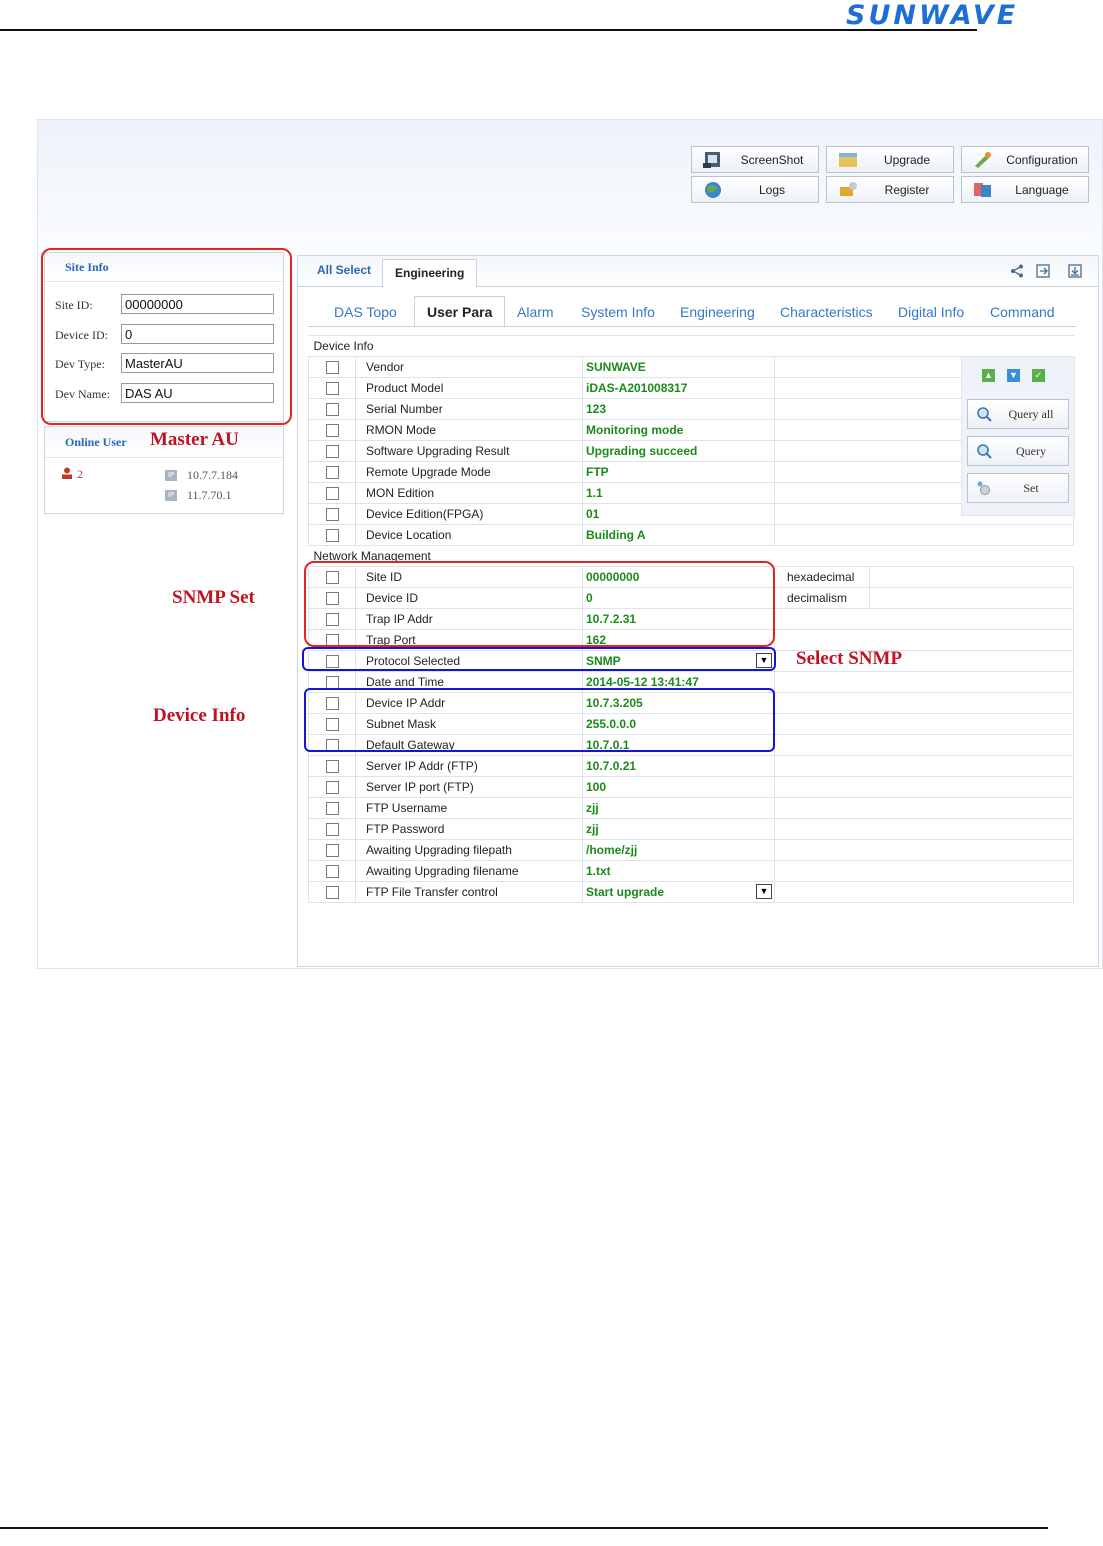 This screenshot has width=1103, height=1546. What do you see at coordinates (80, 474) in the screenshot?
I see `online-user-count-value: 2` at bounding box center [80, 474].